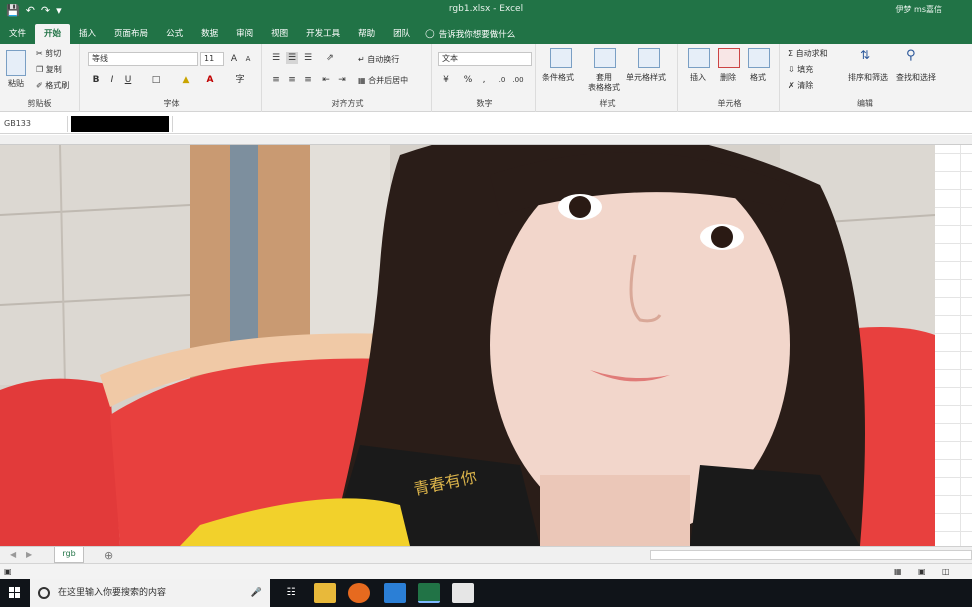 The height and width of the screenshot is (607, 972). Describe the element at coordinates (359, 593) in the screenshot. I see `firefox-icon` at that location.